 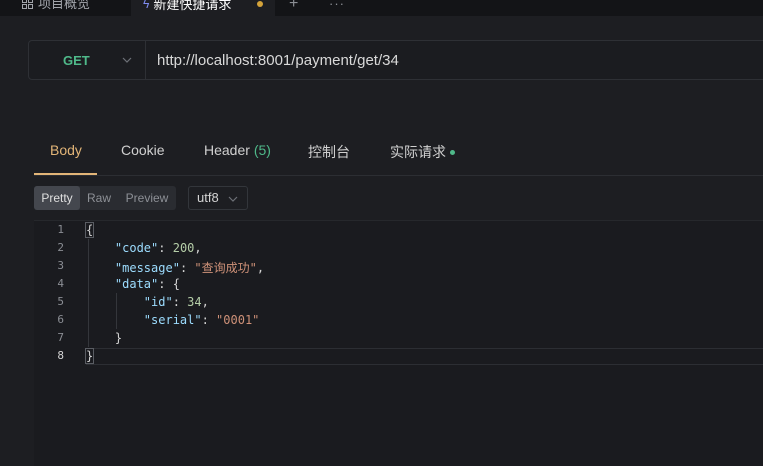 I want to click on grid-icon, so click(x=27, y=4).